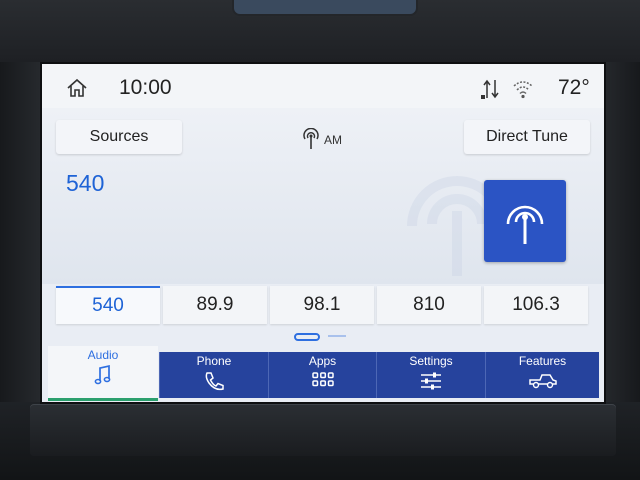 The width and height of the screenshot is (640, 480). I want to click on current-frequency: 540, so click(85, 183).